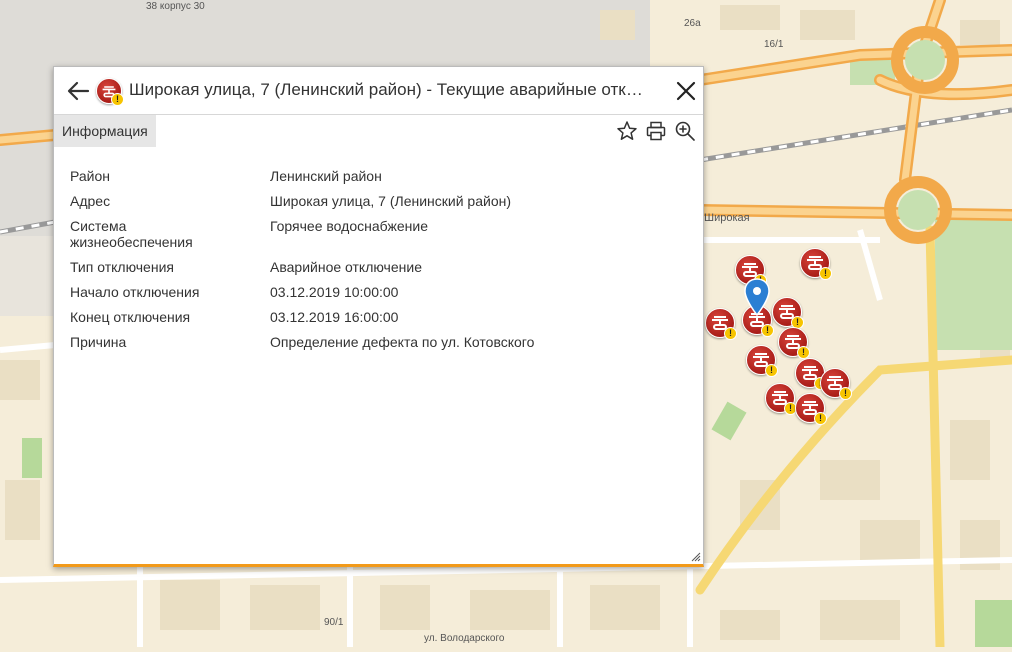 Image resolution: width=1012 pixels, height=652 pixels. What do you see at coordinates (464, 638) in the screenshot?
I see `map-label-volodarsky: ул. Володарского` at bounding box center [464, 638].